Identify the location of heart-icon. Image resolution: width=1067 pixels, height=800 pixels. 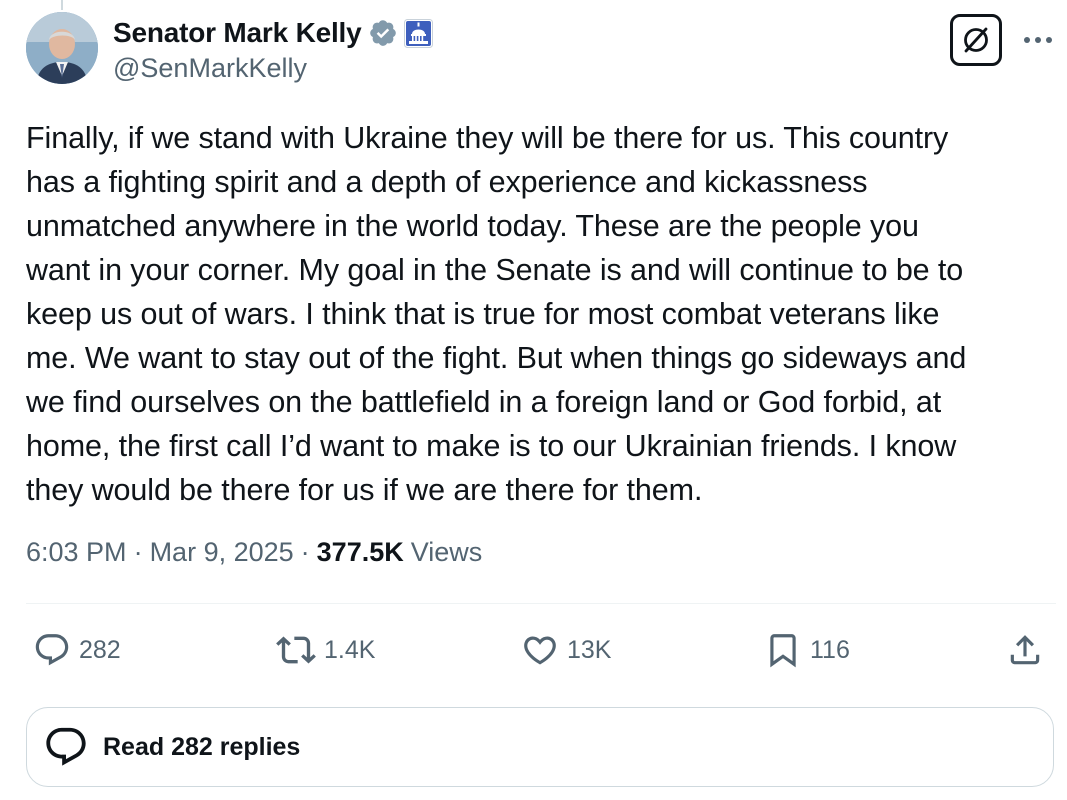
(540, 650).